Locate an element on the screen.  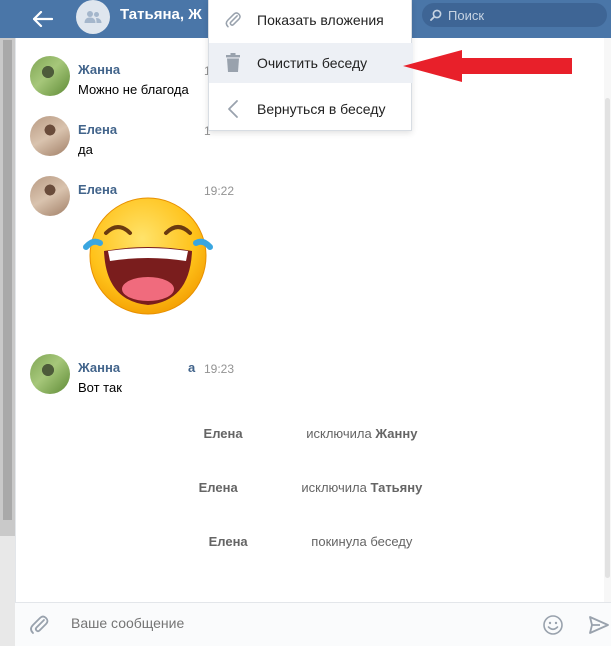
left-scrollbar is located at coordinates (7, 323).